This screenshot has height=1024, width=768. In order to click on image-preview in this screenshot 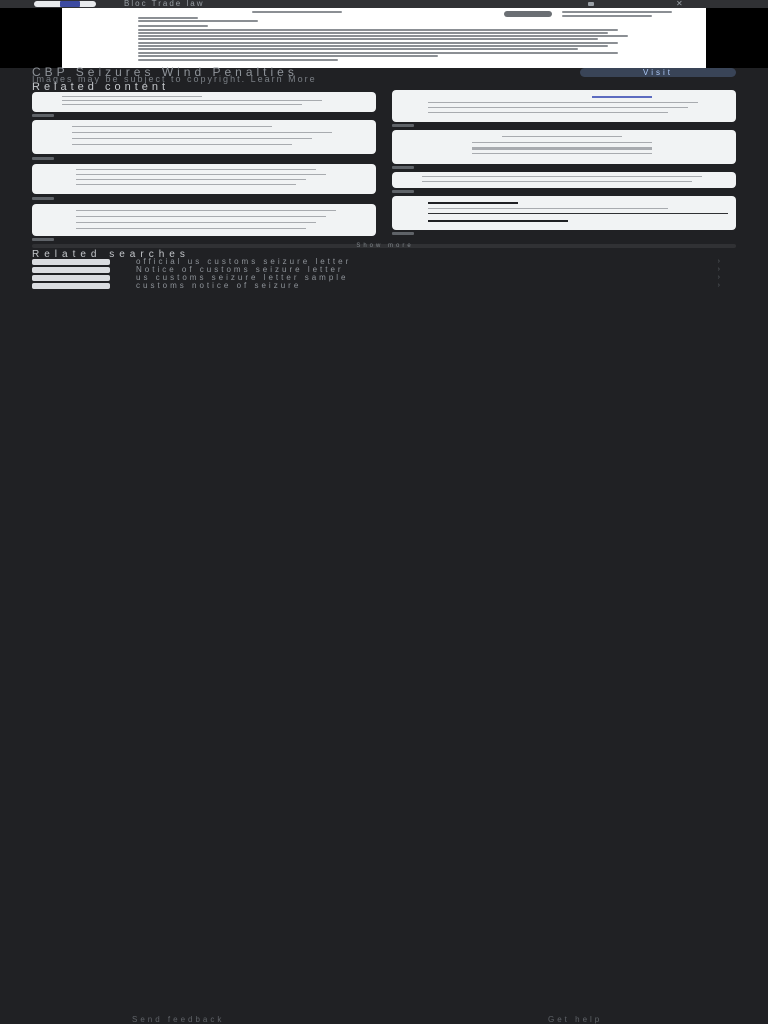, I will do `click(384, 38)`.